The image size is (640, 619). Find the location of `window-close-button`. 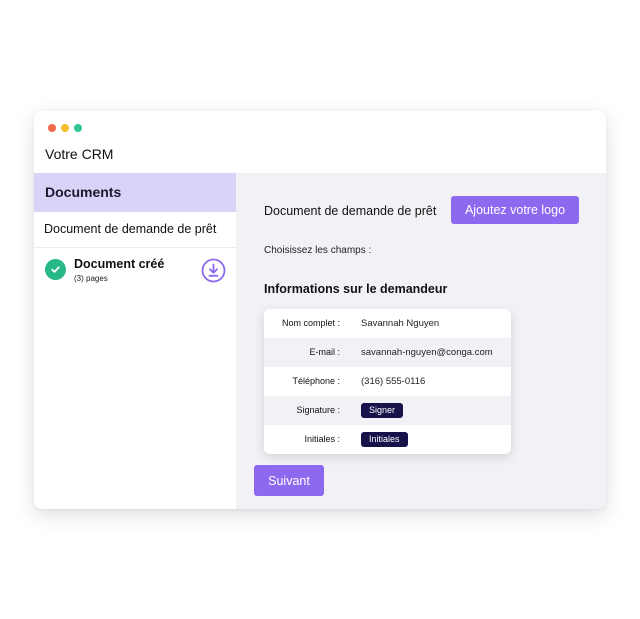

window-close-button is located at coordinates (52, 128).